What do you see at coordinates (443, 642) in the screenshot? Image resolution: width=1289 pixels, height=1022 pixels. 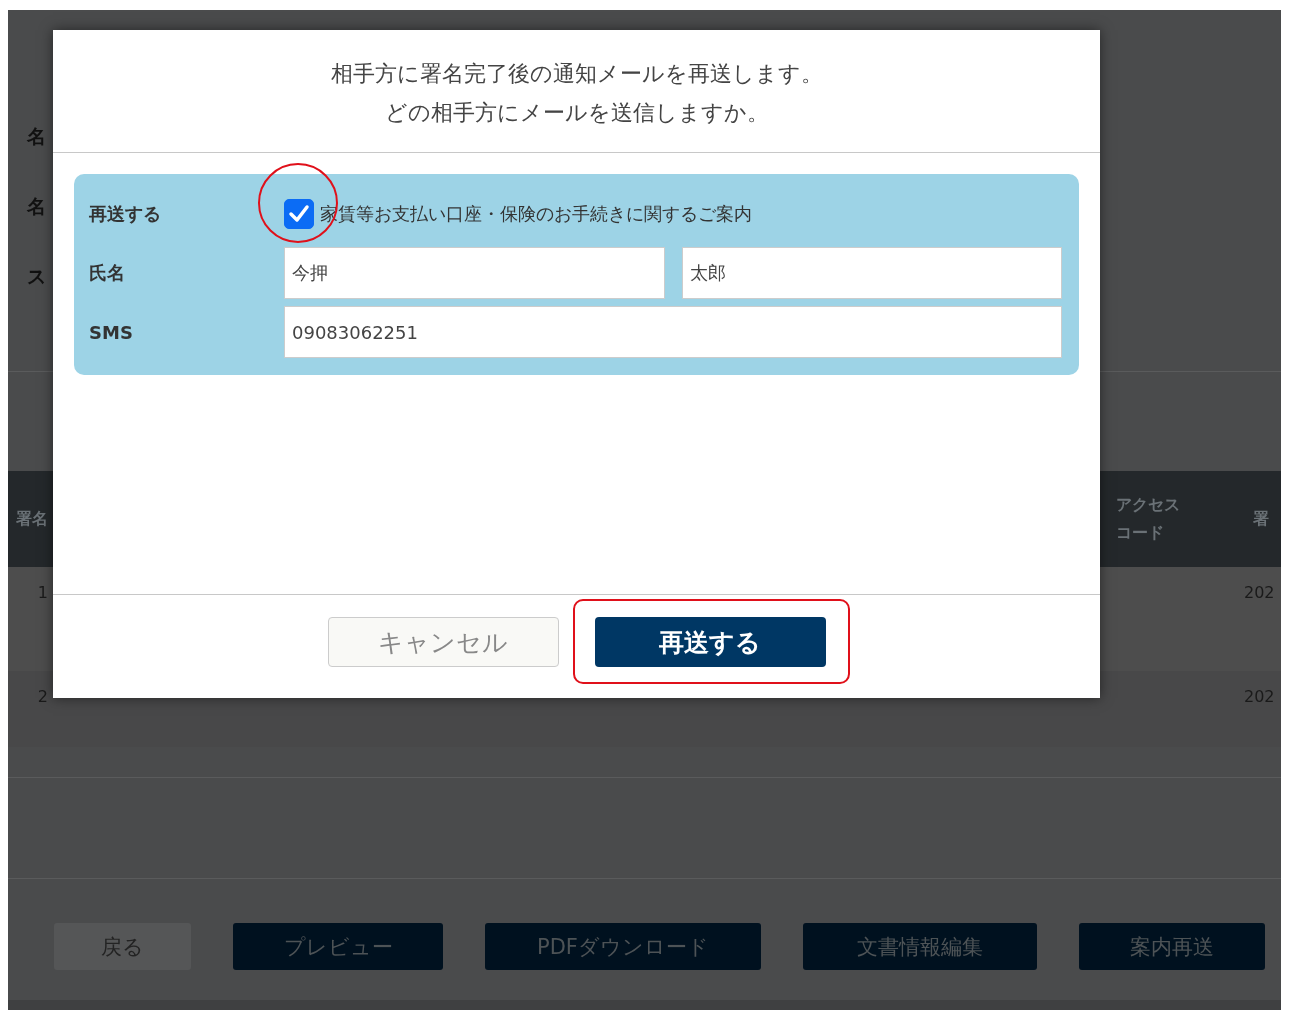 I see `cancel-button: キャンセル` at bounding box center [443, 642].